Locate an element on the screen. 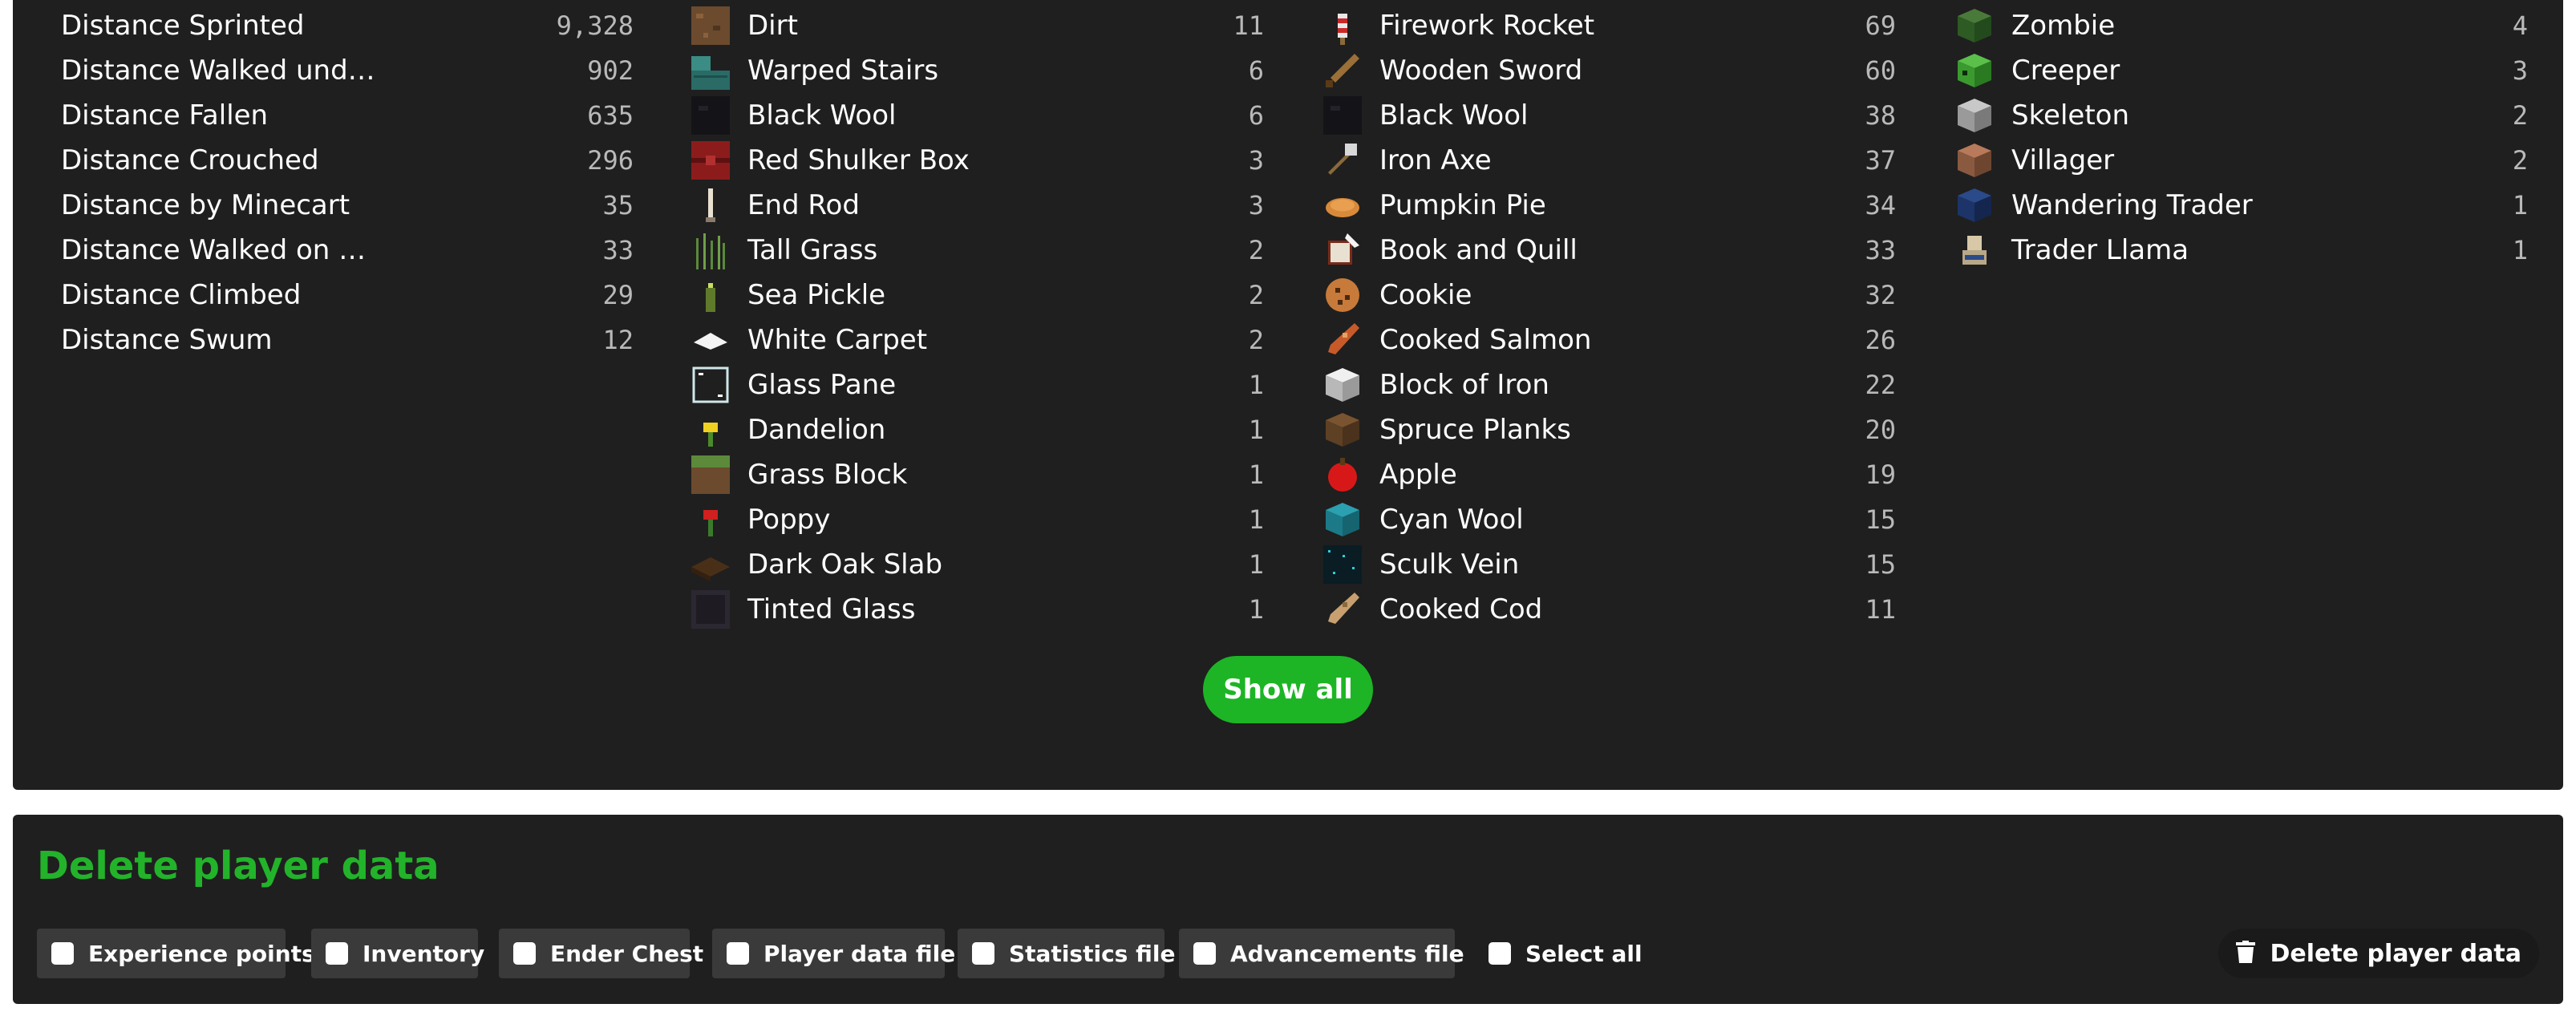  item-count: 15 is located at coordinates (1880, 519).